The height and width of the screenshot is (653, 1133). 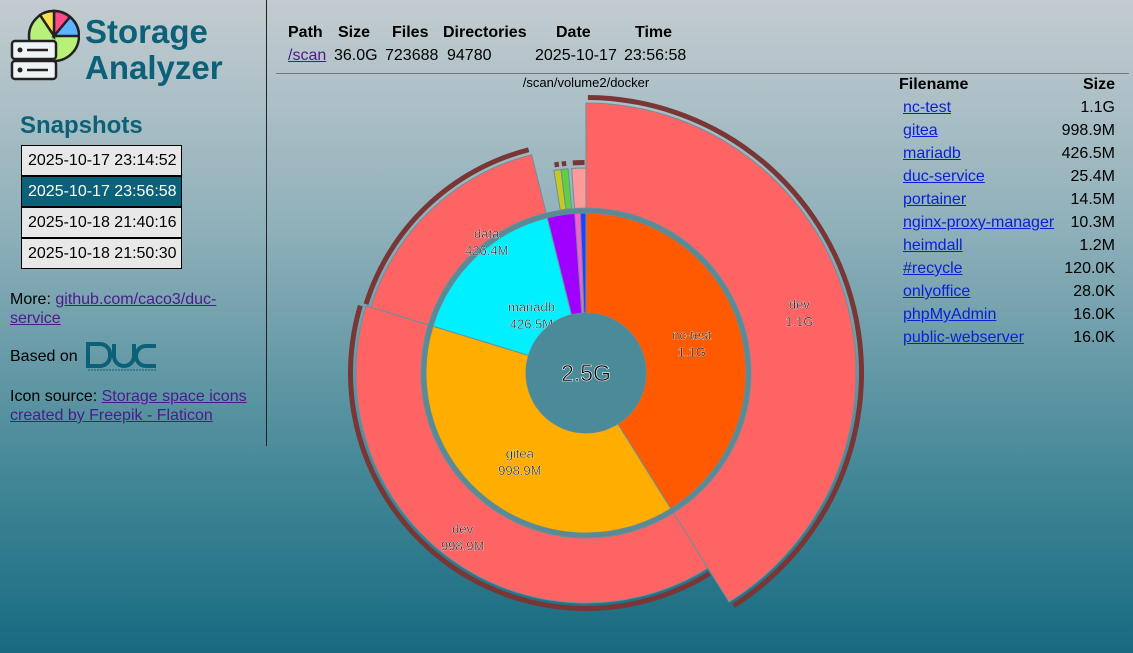 I want to click on file-size: 10.3M, so click(x=1092, y=222).